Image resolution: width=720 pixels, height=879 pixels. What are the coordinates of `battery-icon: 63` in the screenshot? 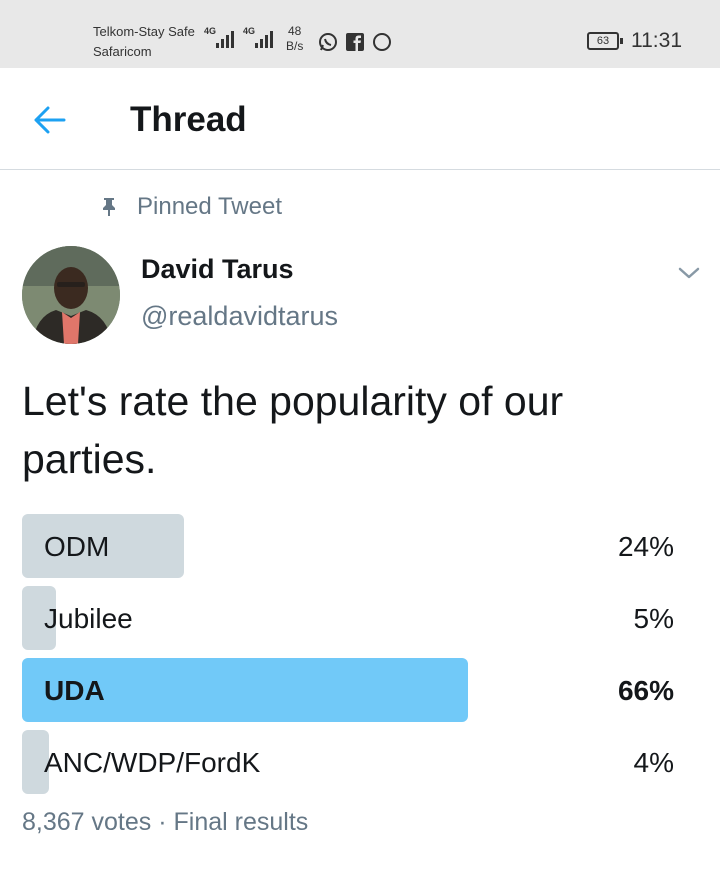 It's located at (603, 41).